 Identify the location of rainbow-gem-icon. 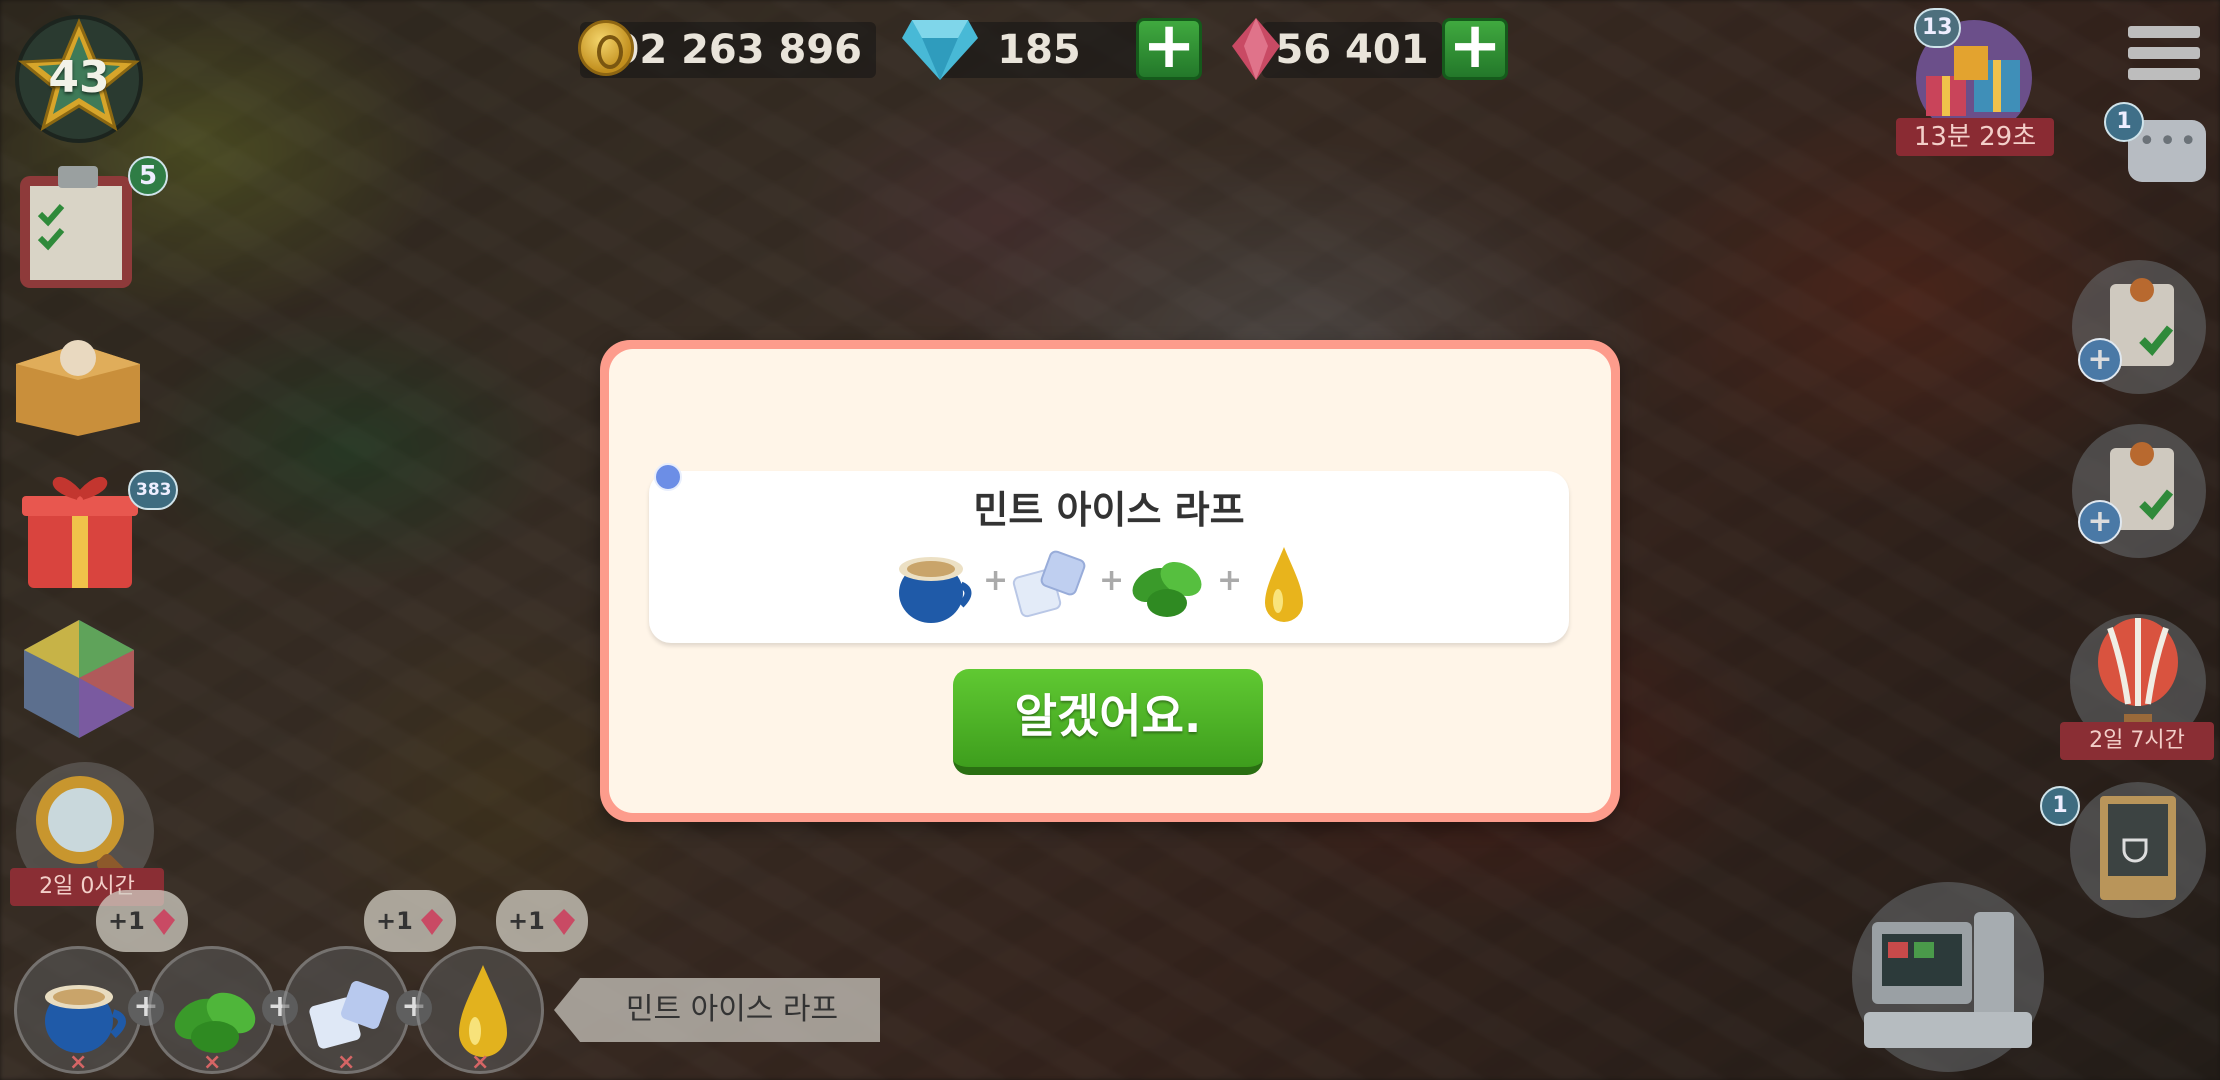
(79, 679).